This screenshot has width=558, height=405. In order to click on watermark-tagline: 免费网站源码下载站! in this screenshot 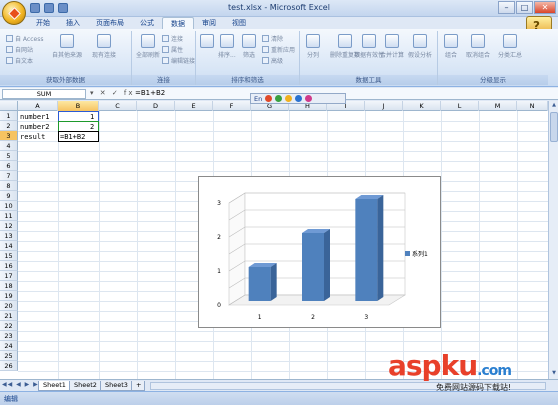, I will do `click(474, 387)`.